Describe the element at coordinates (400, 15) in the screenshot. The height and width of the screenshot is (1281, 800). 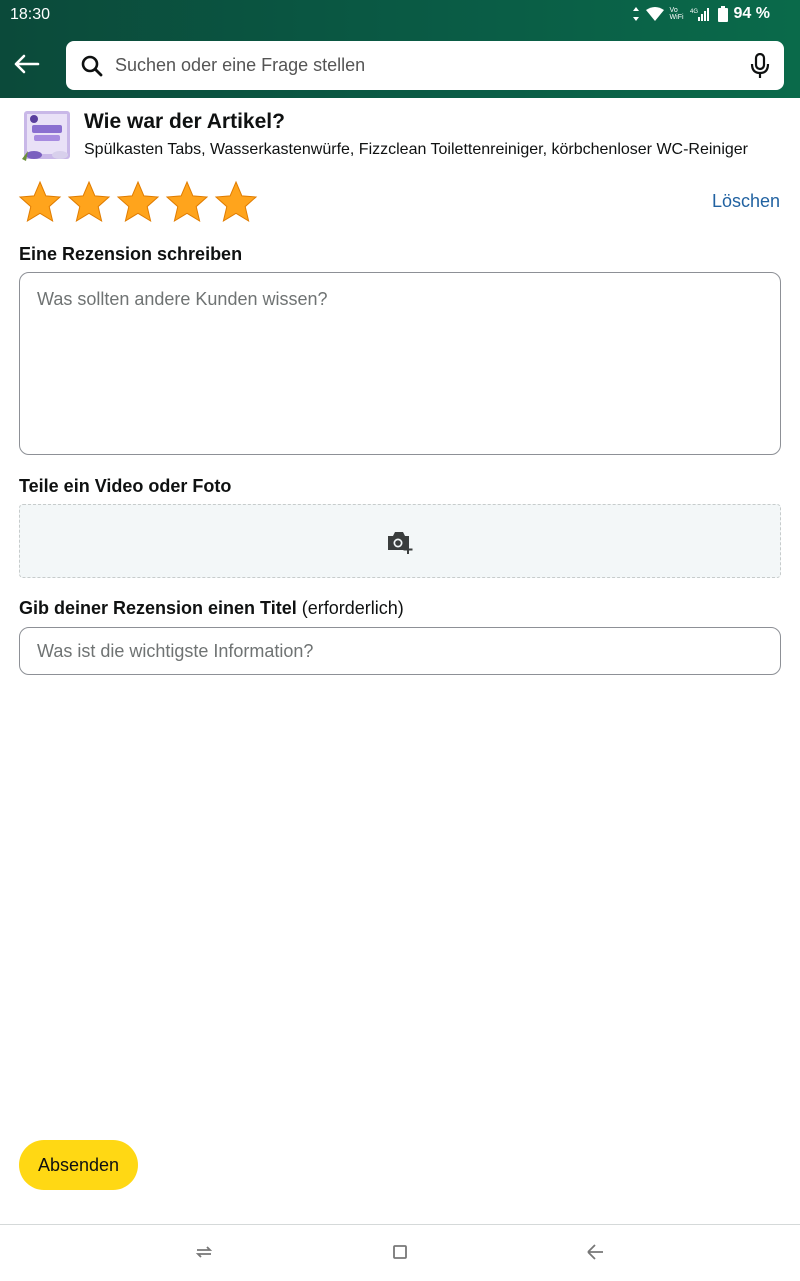
I see `status-bar: 18:30 Vo WiFi 4G 94 %` at that location.